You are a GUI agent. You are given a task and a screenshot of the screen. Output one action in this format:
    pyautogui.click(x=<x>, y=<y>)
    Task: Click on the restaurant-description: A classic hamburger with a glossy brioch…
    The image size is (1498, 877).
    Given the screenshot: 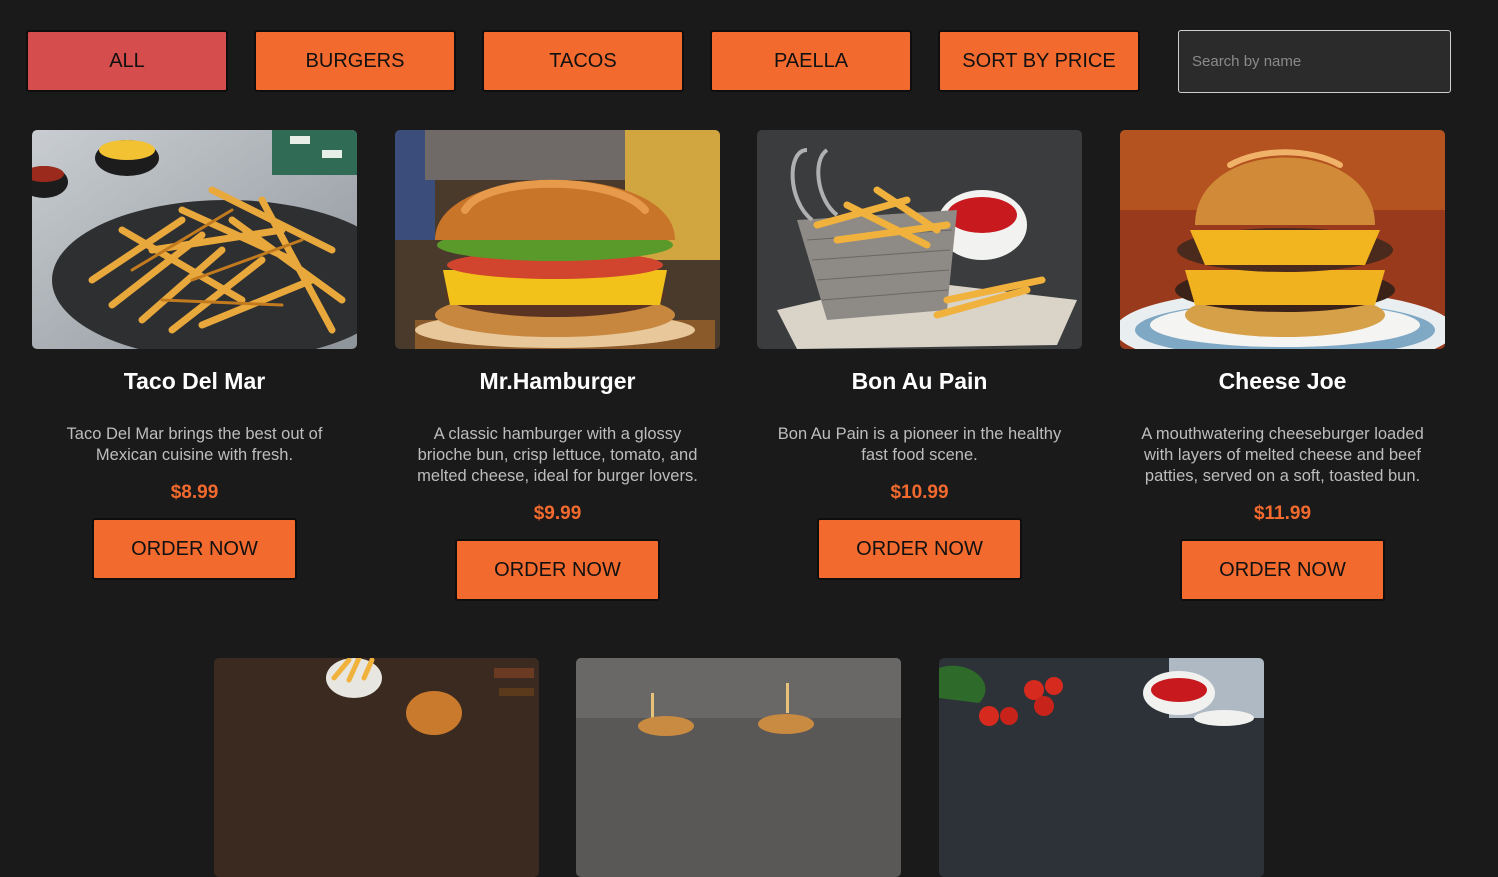 What is the action you would take?
    pyautogui.click(x=557, y=455)
    